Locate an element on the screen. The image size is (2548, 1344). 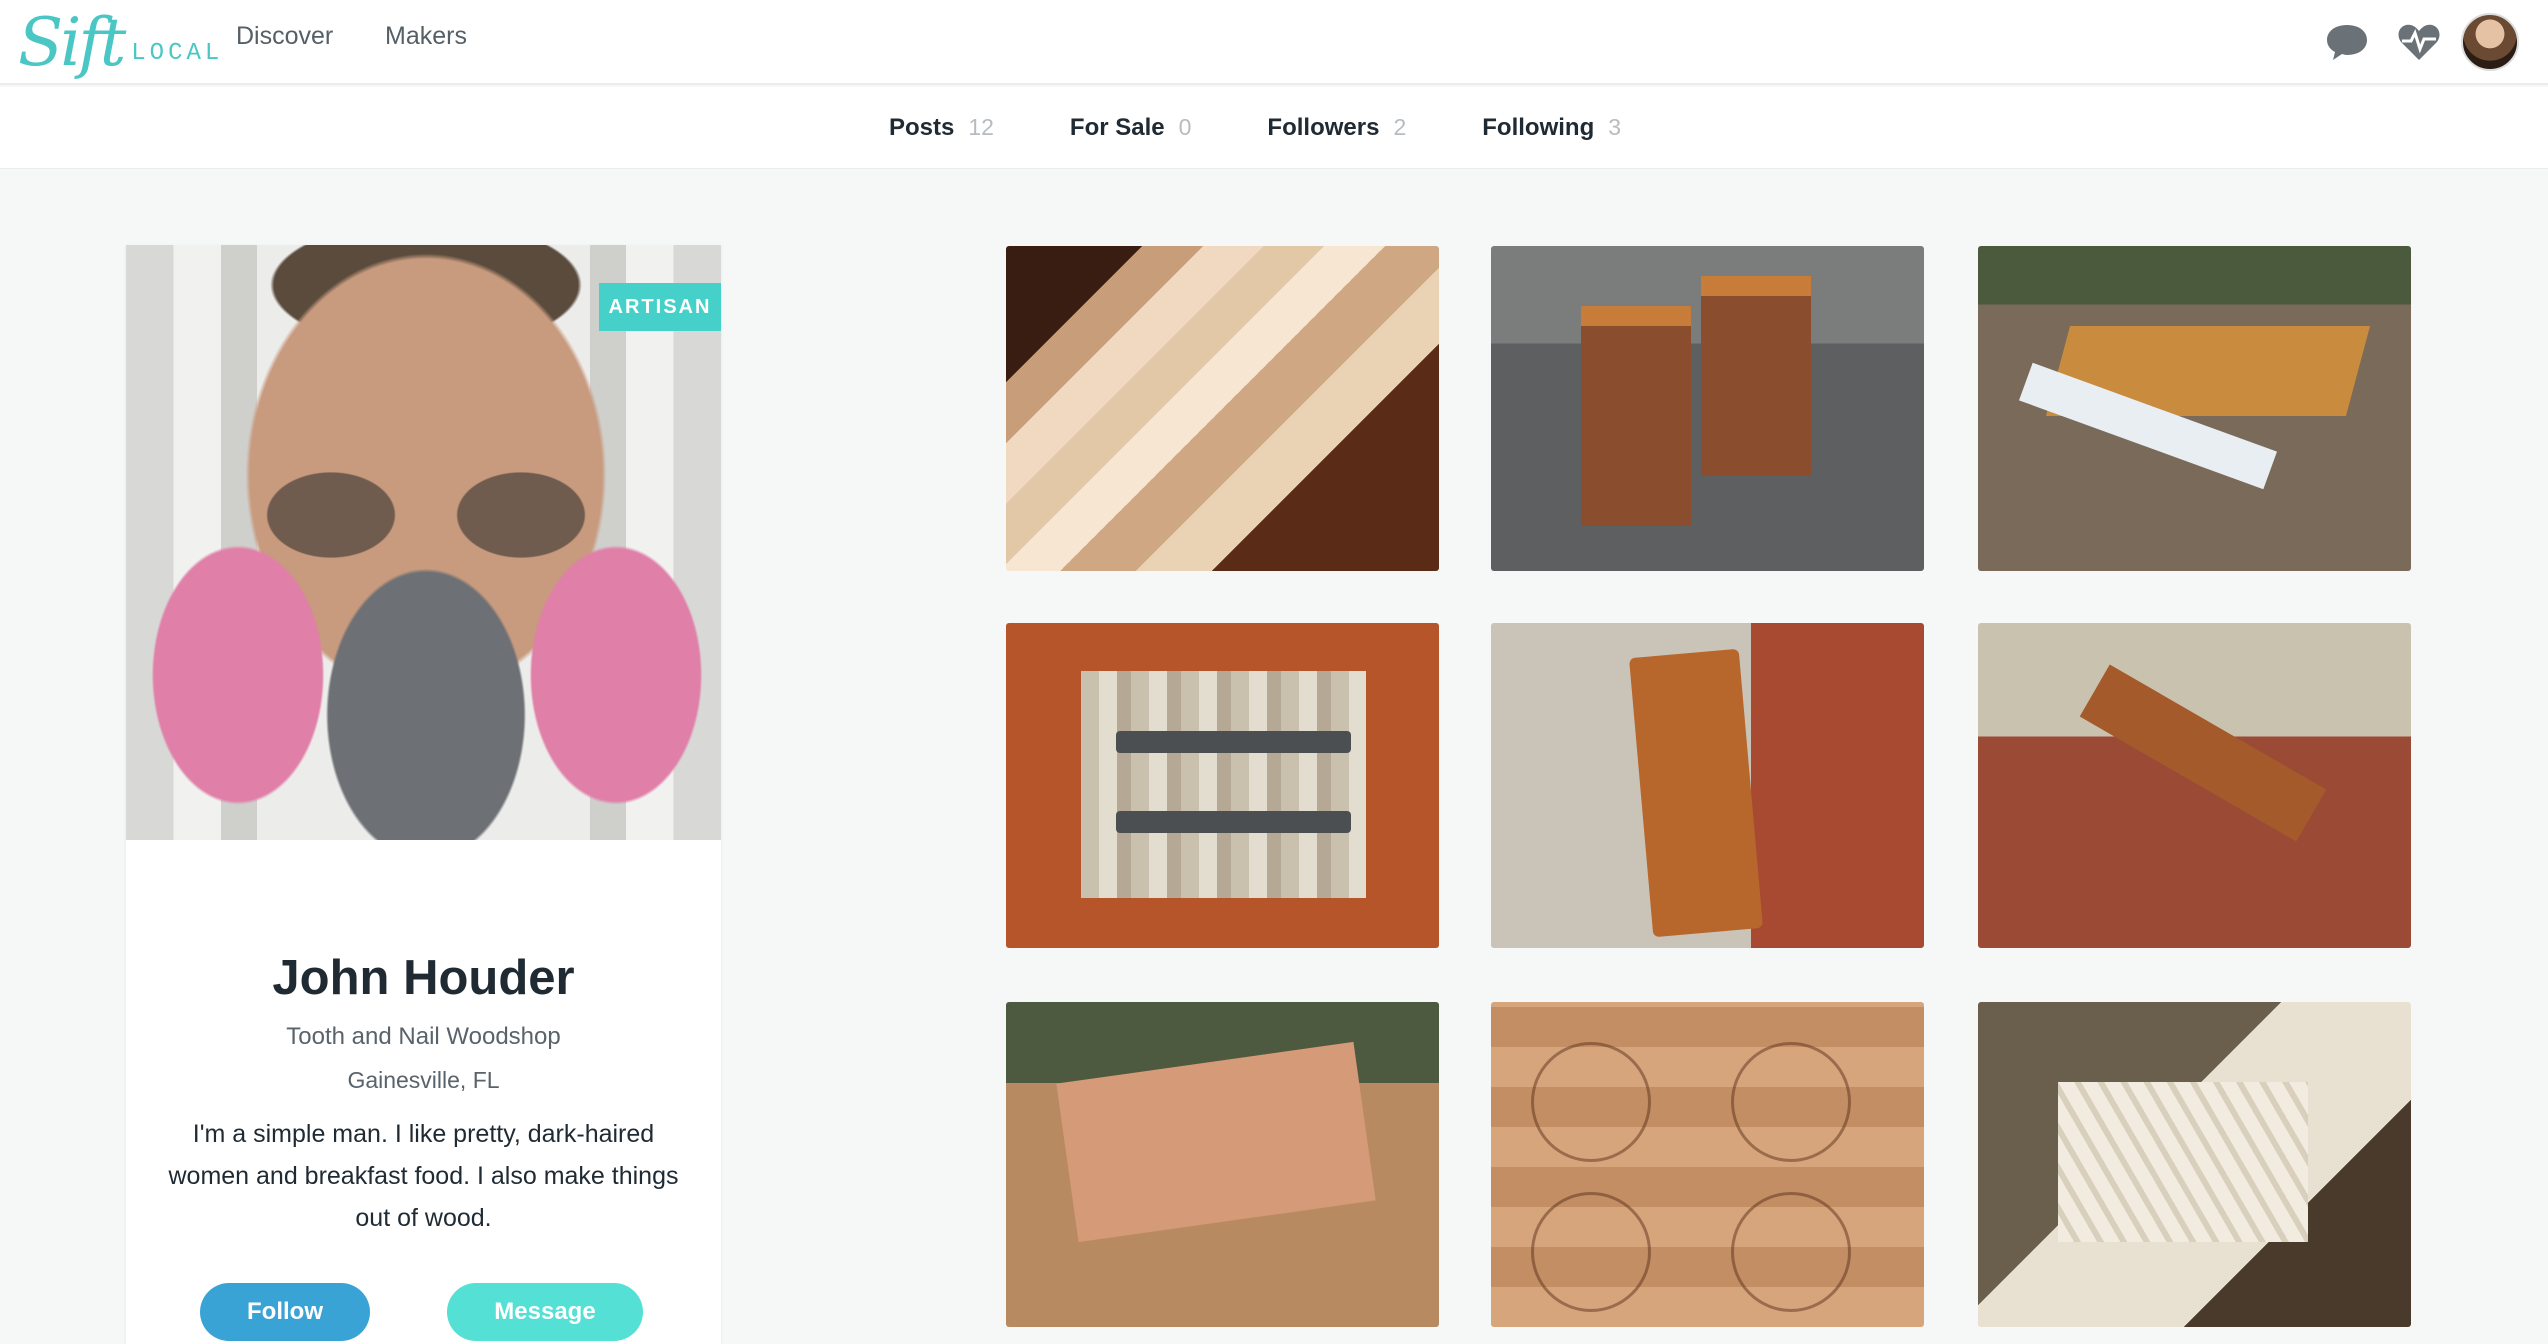
tab-followers: Followers 2 is located at coordinates (1336, 128).